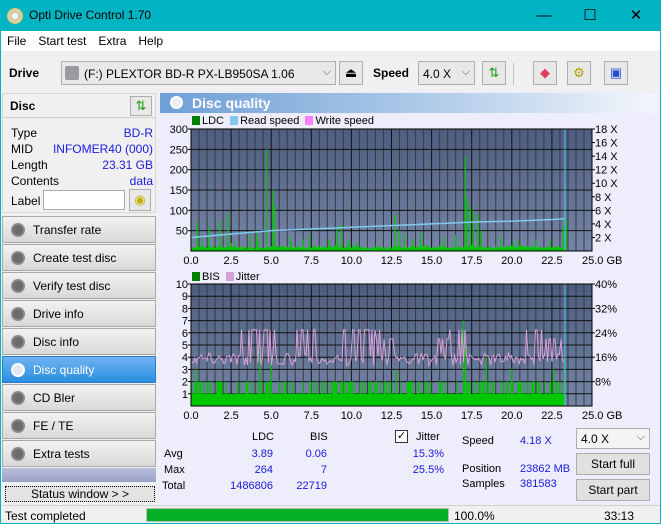 This screenshot has width=661, height=524. Describe the element at coordinates (80, 494) in the screenshot. I see `status-window-button: Status window > >` at that location.